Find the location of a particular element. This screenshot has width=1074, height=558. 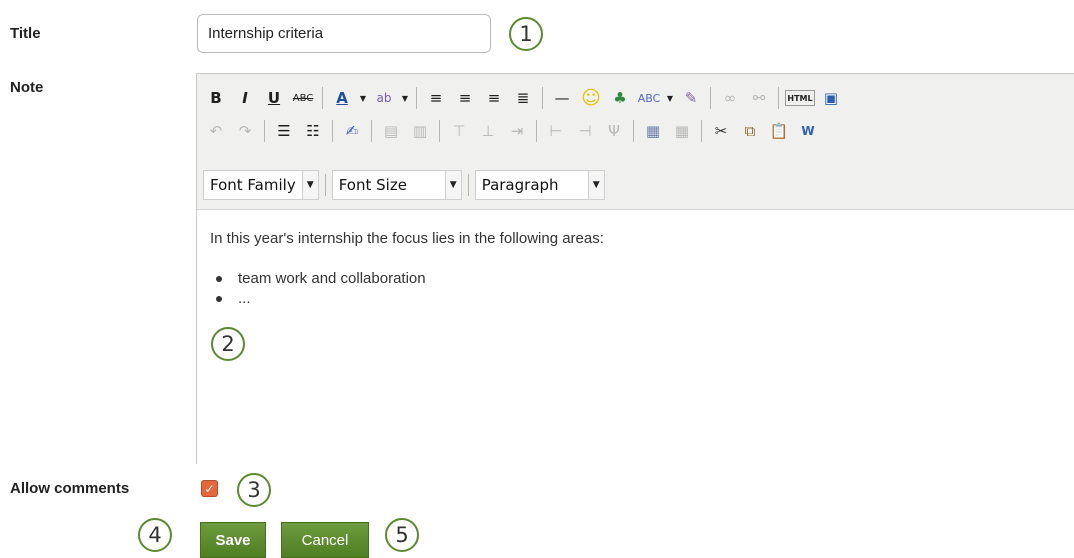

table-props-icon: ▦ is located at coordinates (682, 131).